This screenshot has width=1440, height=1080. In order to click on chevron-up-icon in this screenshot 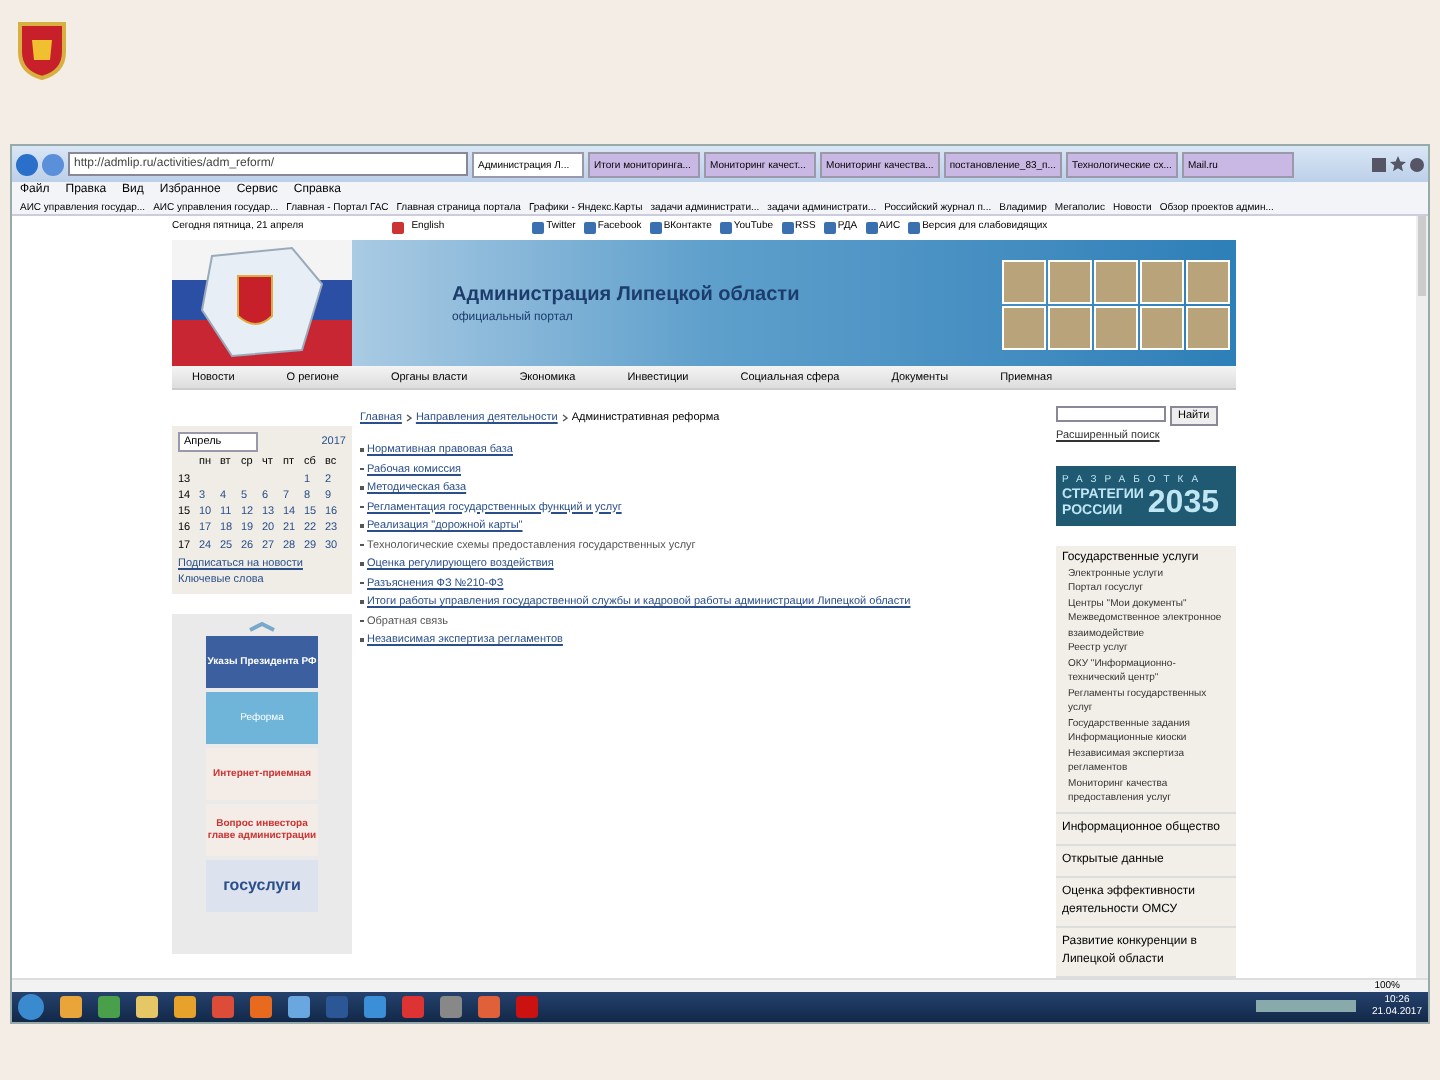, I will do `click(262, 627)`.